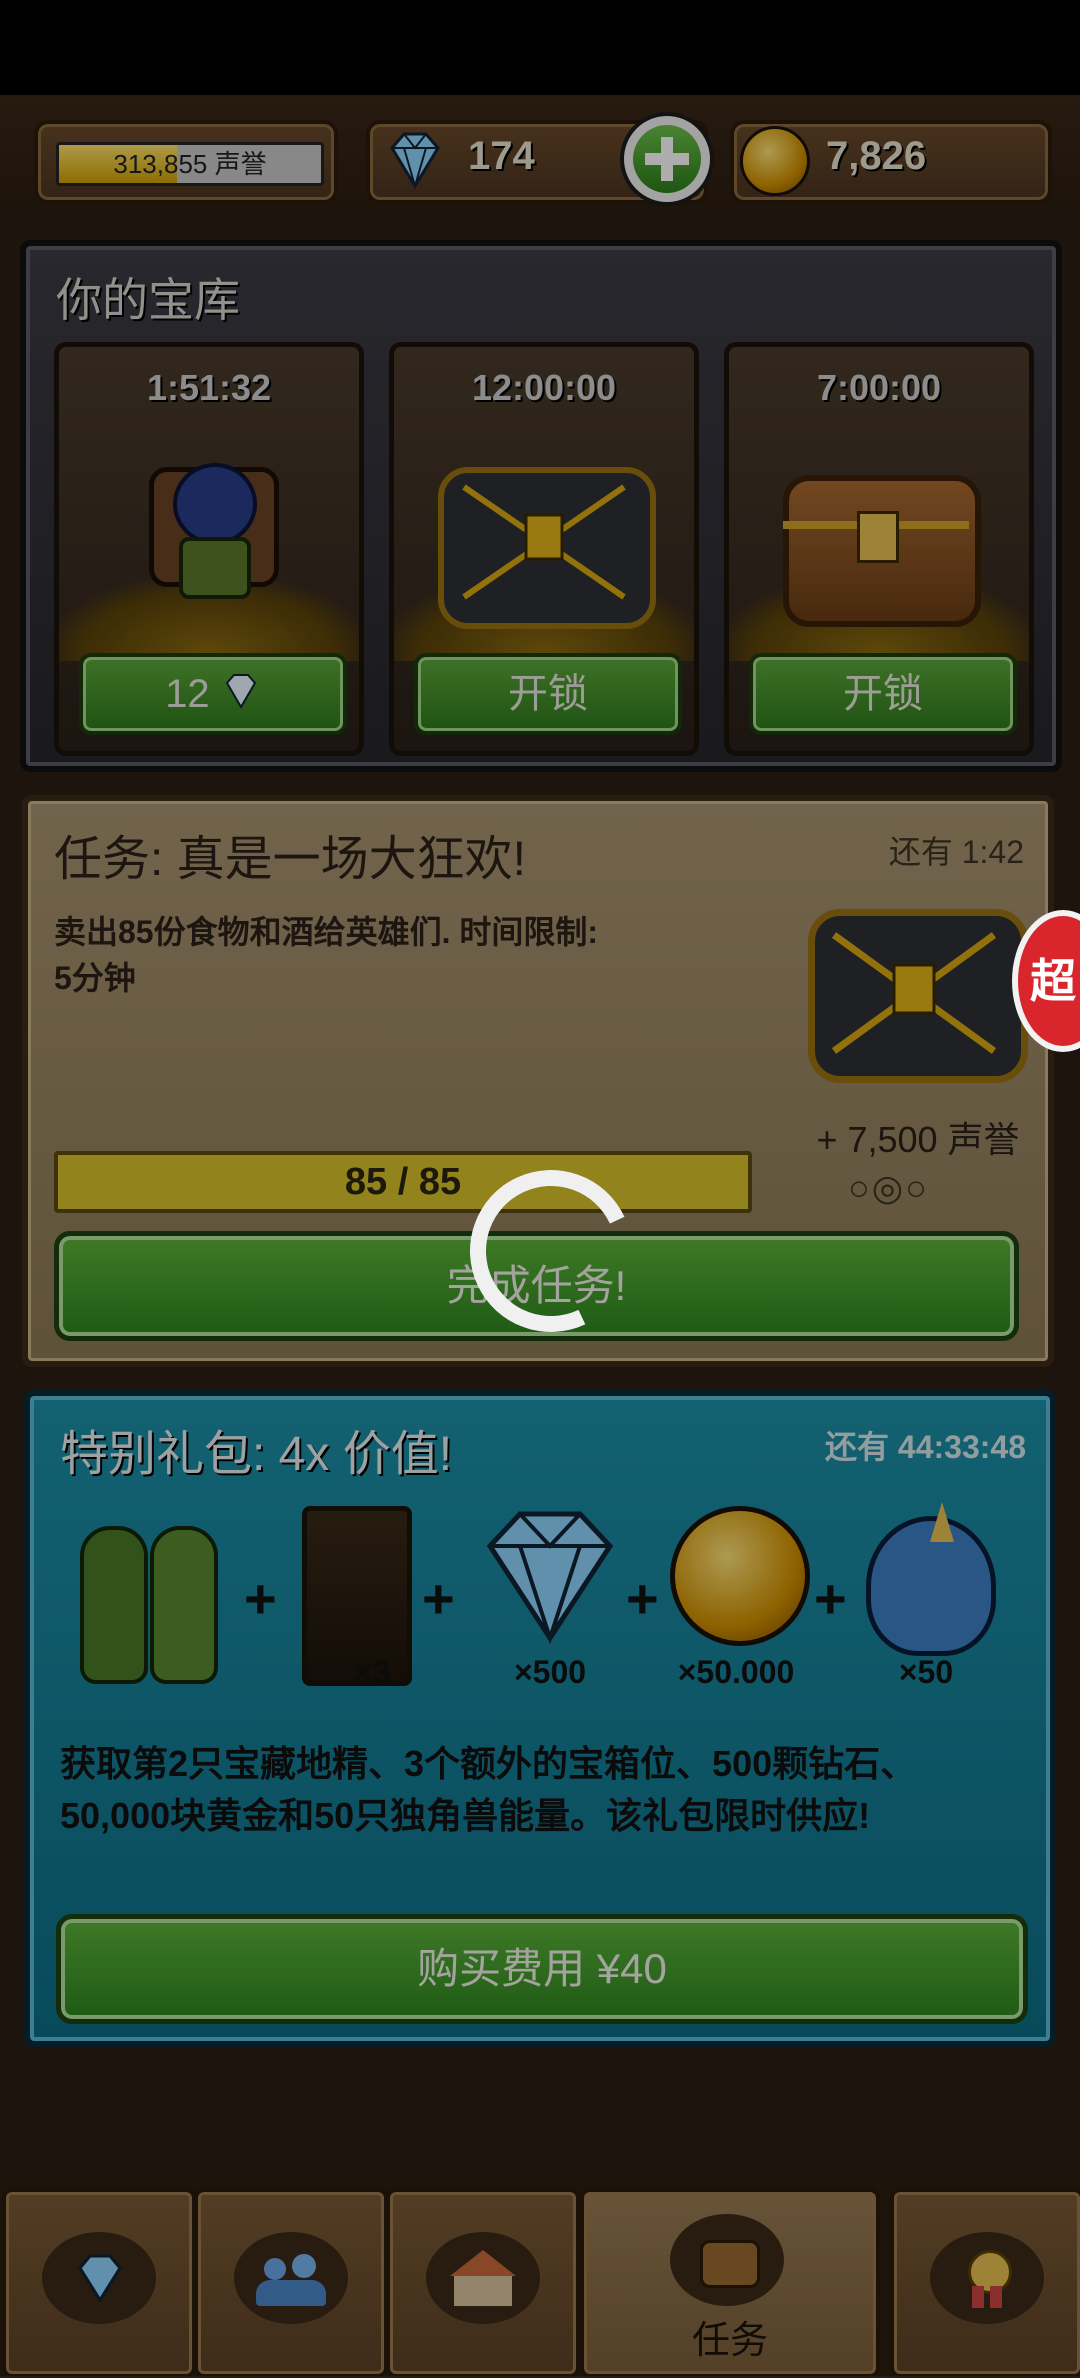  I want to click on status-bar-area, so click(540, 50).